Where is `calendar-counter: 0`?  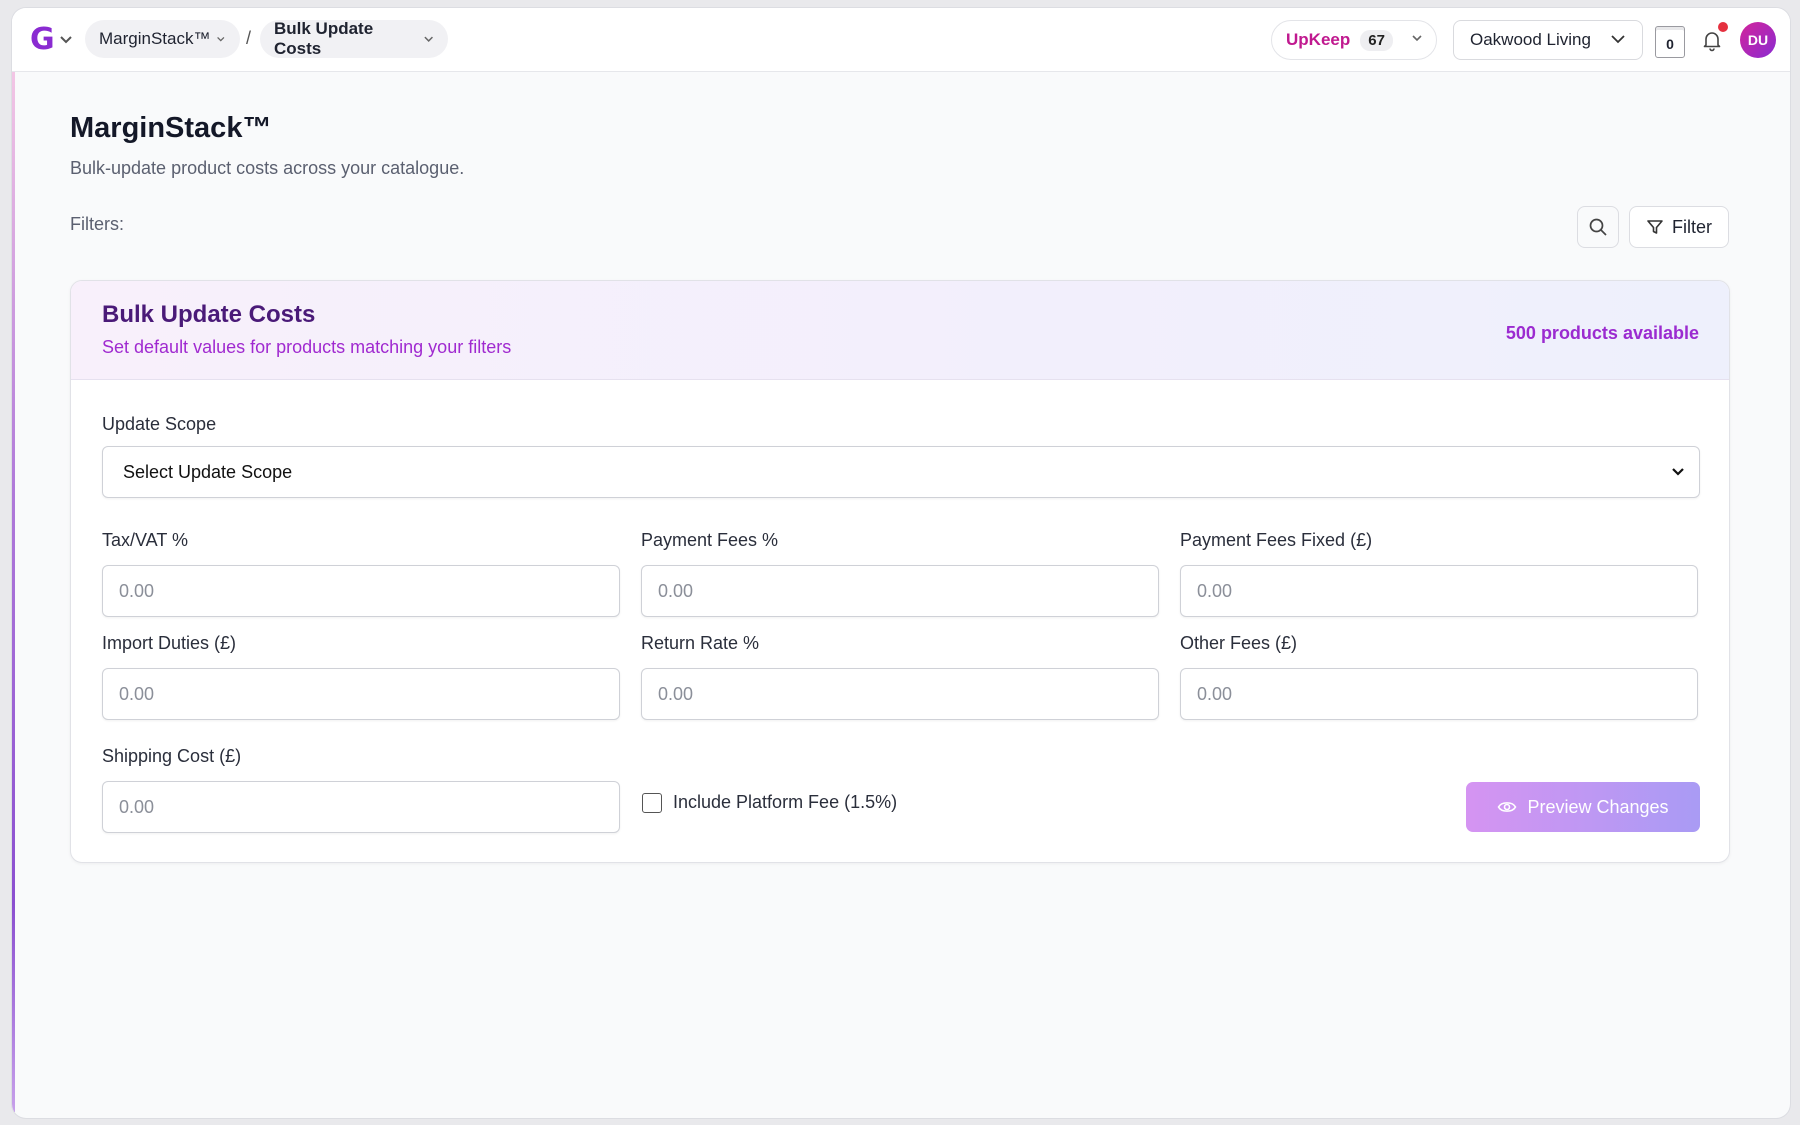 calendar-counter: 0 is located at coordinates (1670, 42).